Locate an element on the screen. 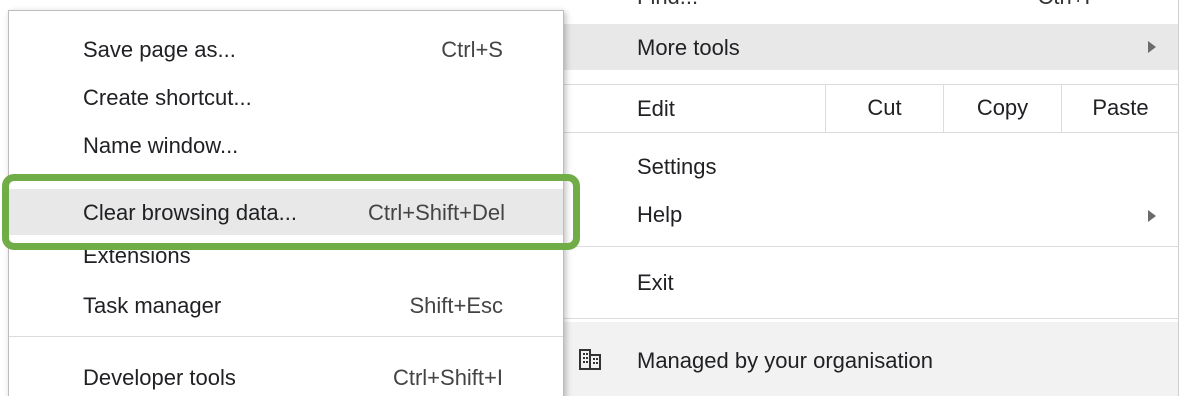 Image resolution: width=1179 pixels, height=396 pixels. building-icon is located at coordinates (590, 359).